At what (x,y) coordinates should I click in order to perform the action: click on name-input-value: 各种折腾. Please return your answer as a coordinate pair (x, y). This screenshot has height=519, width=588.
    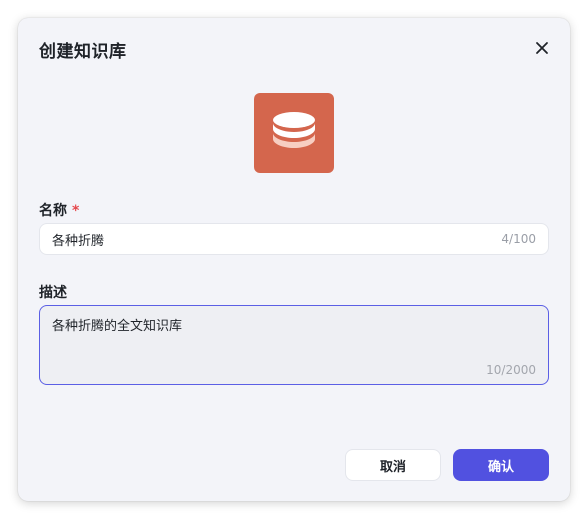
    Looking at the image, I should click on (276, 239).